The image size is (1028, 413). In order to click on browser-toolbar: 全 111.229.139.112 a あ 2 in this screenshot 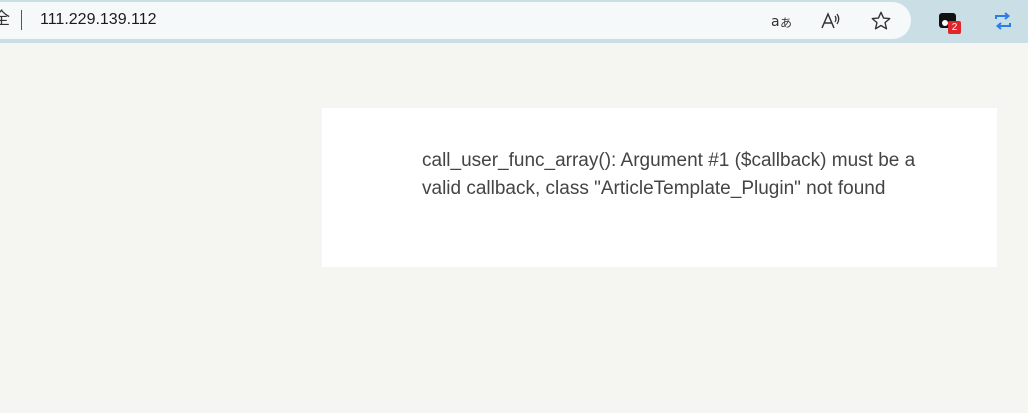, I will do `click(514, 21)`.